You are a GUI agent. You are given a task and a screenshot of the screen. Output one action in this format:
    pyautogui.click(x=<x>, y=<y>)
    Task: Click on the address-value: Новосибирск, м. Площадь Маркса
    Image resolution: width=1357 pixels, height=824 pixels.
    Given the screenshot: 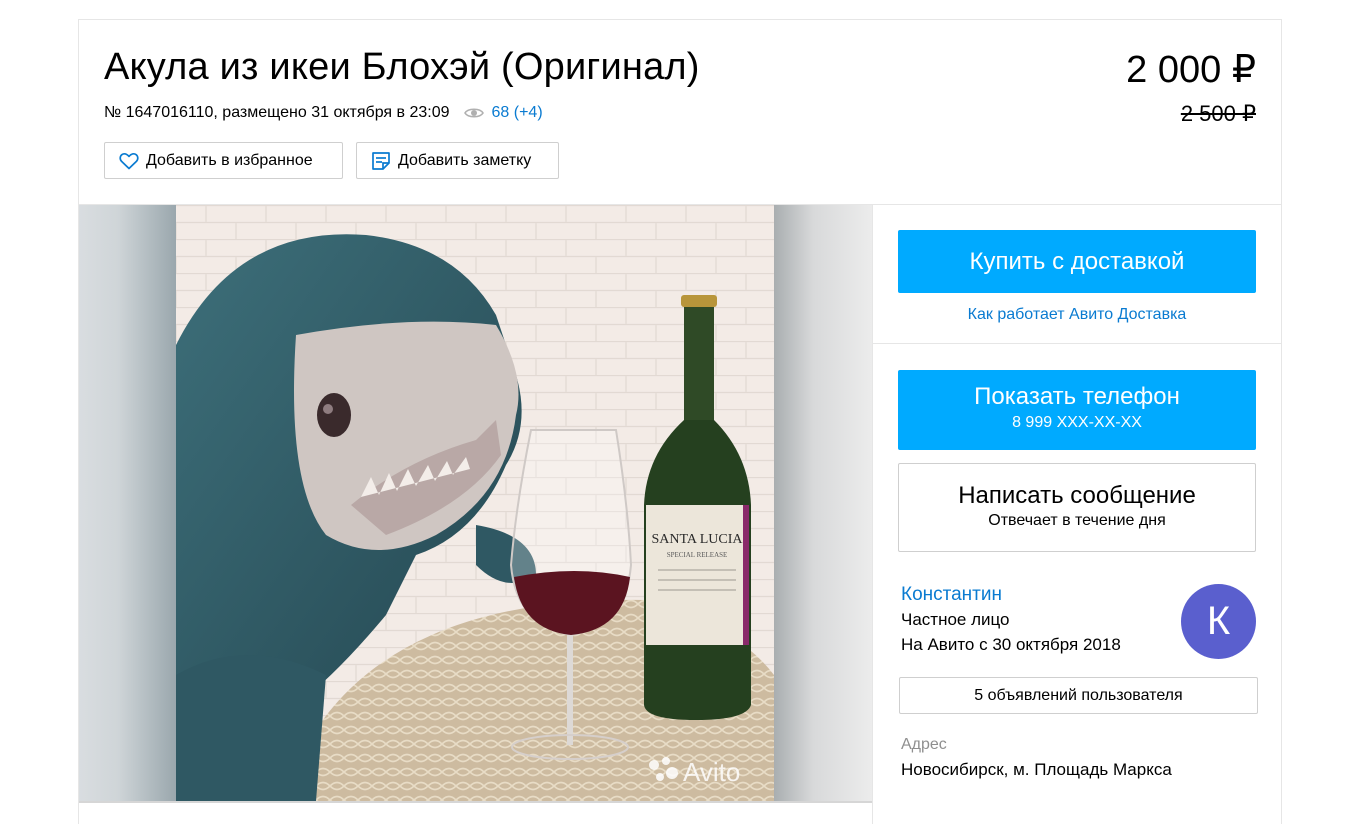 What is the action you would take?
    pyautogui.click(x=1036, y=769)
    